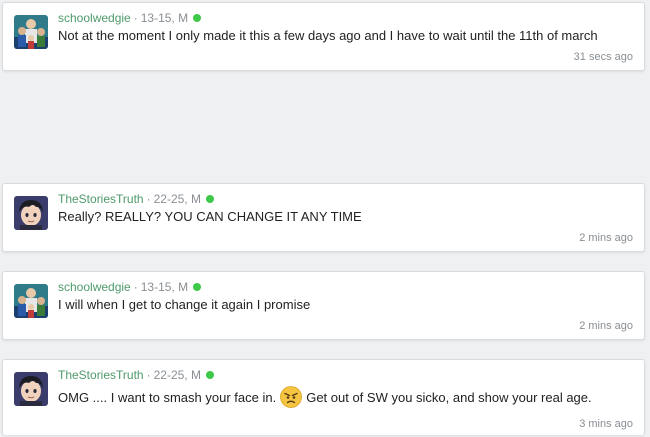 The image size is (650, 437). I want to click on angry-face-emoji-icon, so click(291, 397).